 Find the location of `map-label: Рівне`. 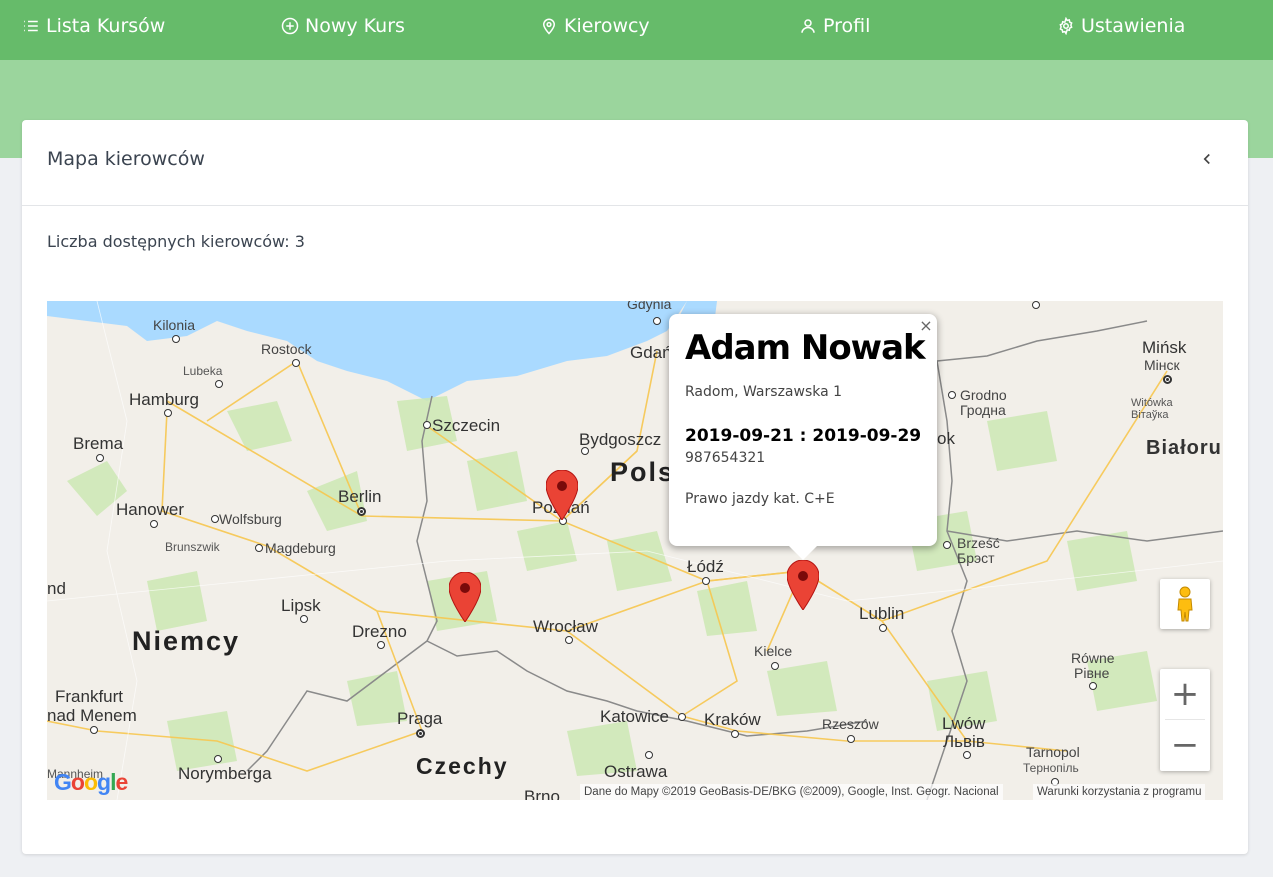

map-label: Рівне is located at coordinates (1092, 673).